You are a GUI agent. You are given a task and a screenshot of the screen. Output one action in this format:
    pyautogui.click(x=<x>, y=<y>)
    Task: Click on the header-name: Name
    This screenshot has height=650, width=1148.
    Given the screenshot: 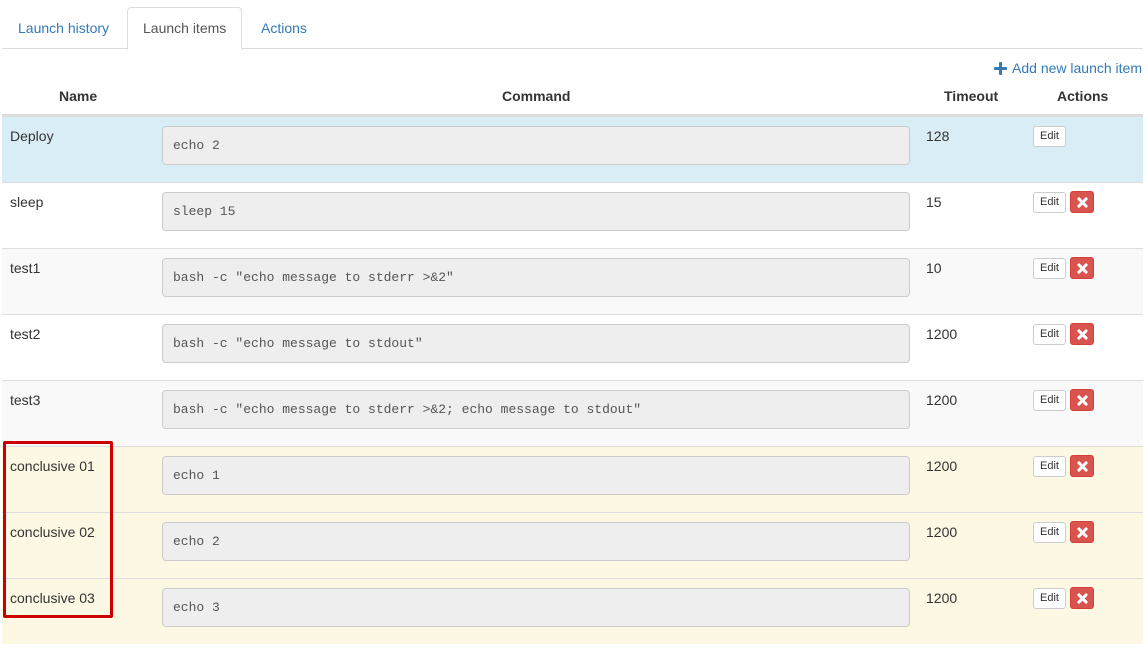 What is the action you would take?
    pyautogui.click(x=78, y=96)
    